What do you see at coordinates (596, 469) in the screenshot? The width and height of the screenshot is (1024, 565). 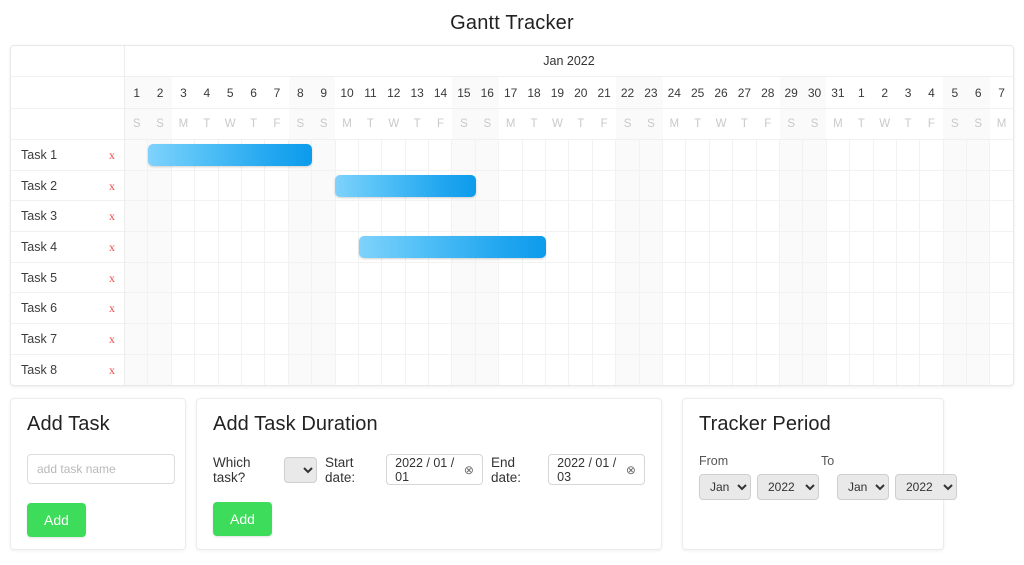 I see `end-date-input: 2022 / 01 / 03 ⊗` at bounding box center [596, 469].